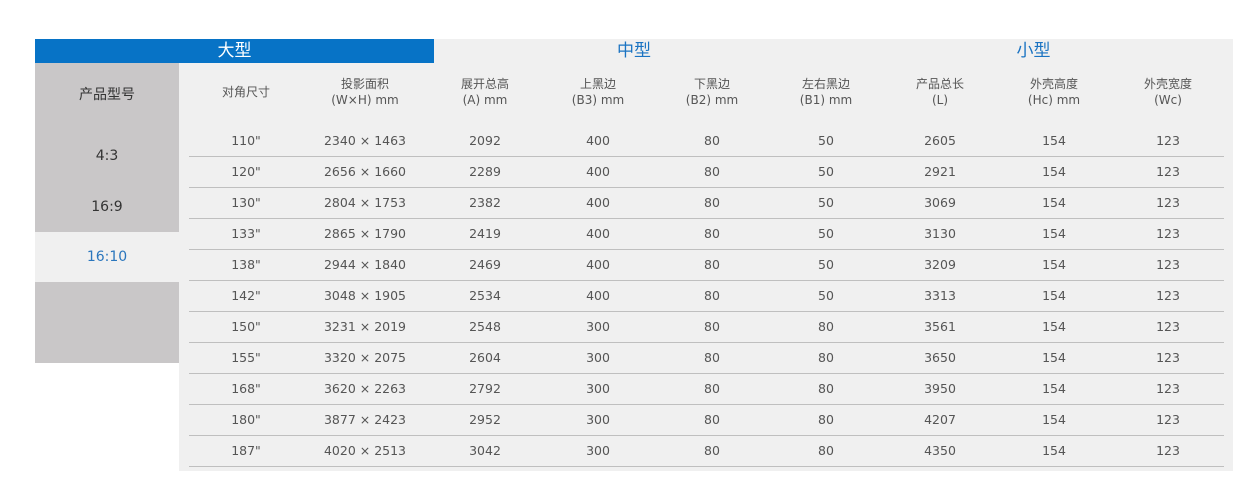  Describe the element at coordinates (1168, 100) in the screenshot. I see `column-header-line: (Wc)` at that location.